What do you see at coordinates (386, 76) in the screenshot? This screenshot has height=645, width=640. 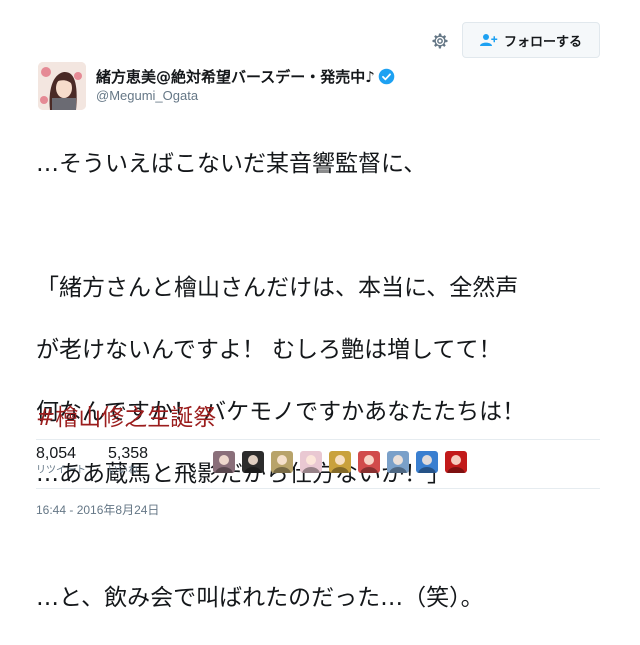 I see `verified-badge-icon` at bounding box center [386, 76].